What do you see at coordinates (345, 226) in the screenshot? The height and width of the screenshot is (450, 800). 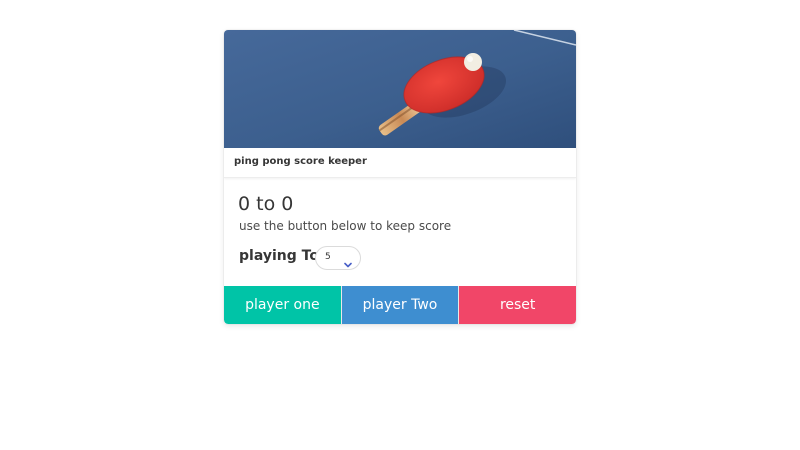 I see `score-instructions: use the button below to keep score` at bounding box center [345, 226].